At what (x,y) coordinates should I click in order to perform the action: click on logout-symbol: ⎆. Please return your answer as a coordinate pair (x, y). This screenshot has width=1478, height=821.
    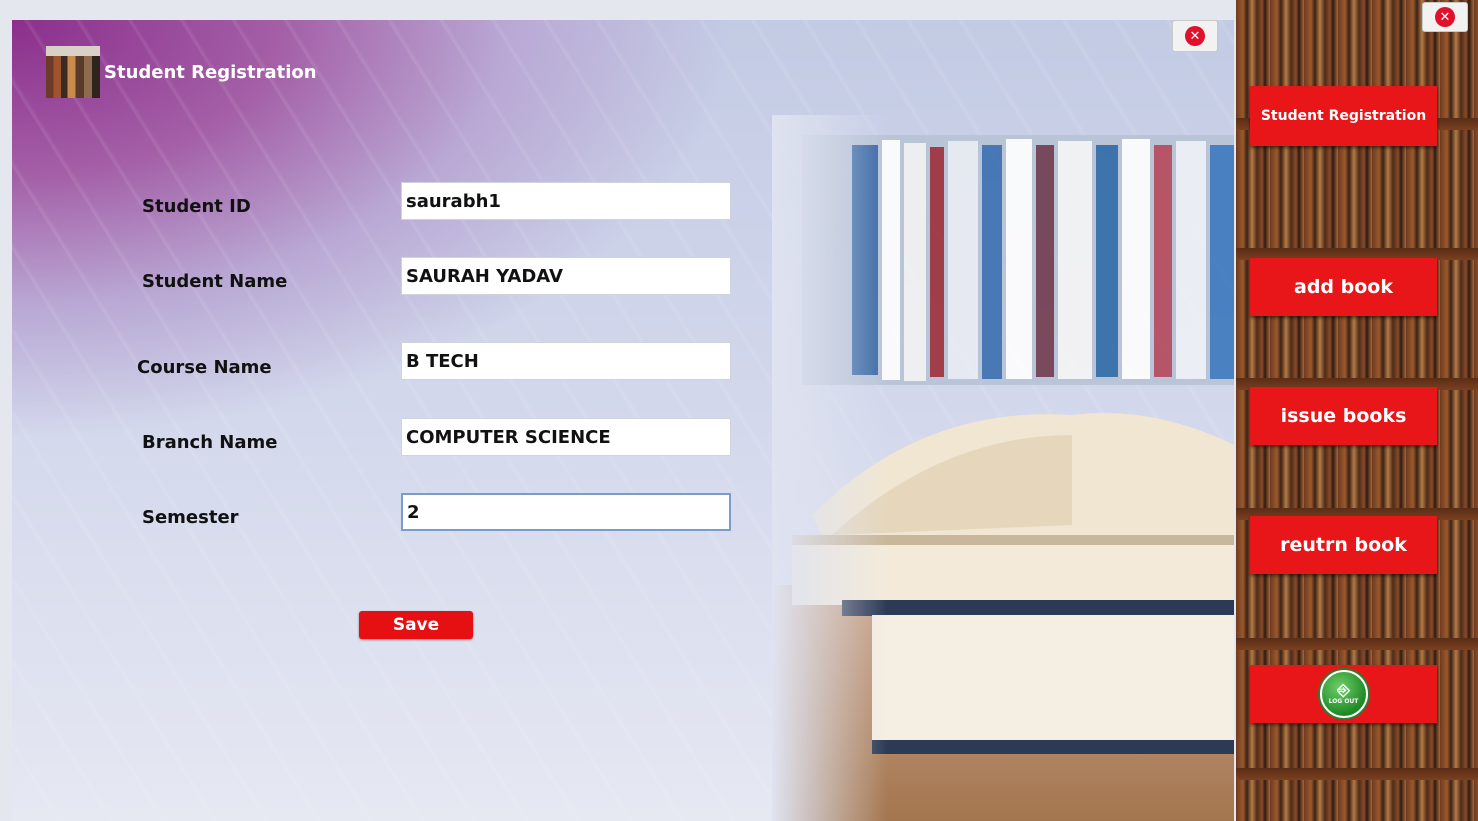
    Looking at the image, I should click on (1343, 689).